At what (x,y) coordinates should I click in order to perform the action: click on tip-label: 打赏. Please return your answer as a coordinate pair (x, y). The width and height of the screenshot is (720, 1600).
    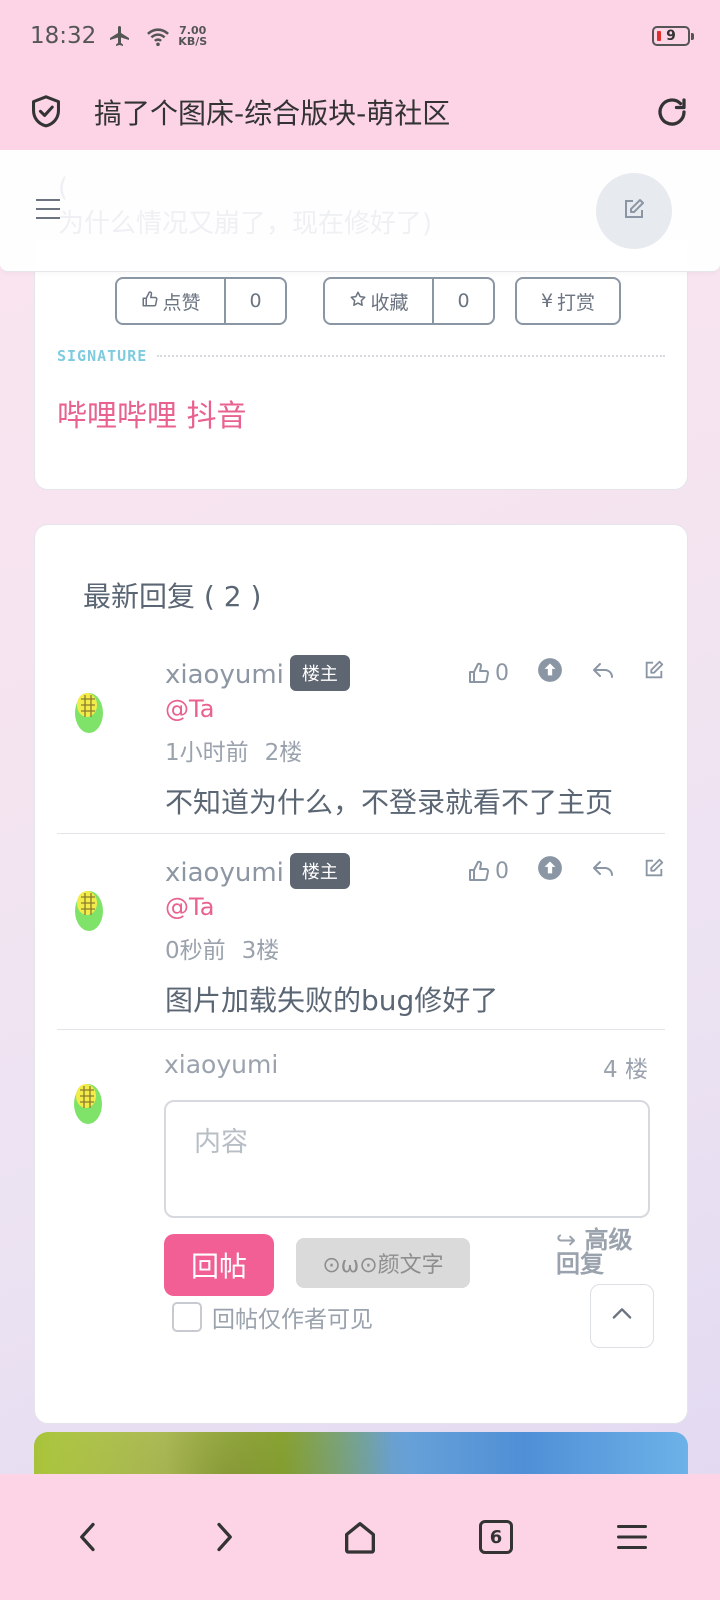
    Looking at the image, I should click on (576, 302).